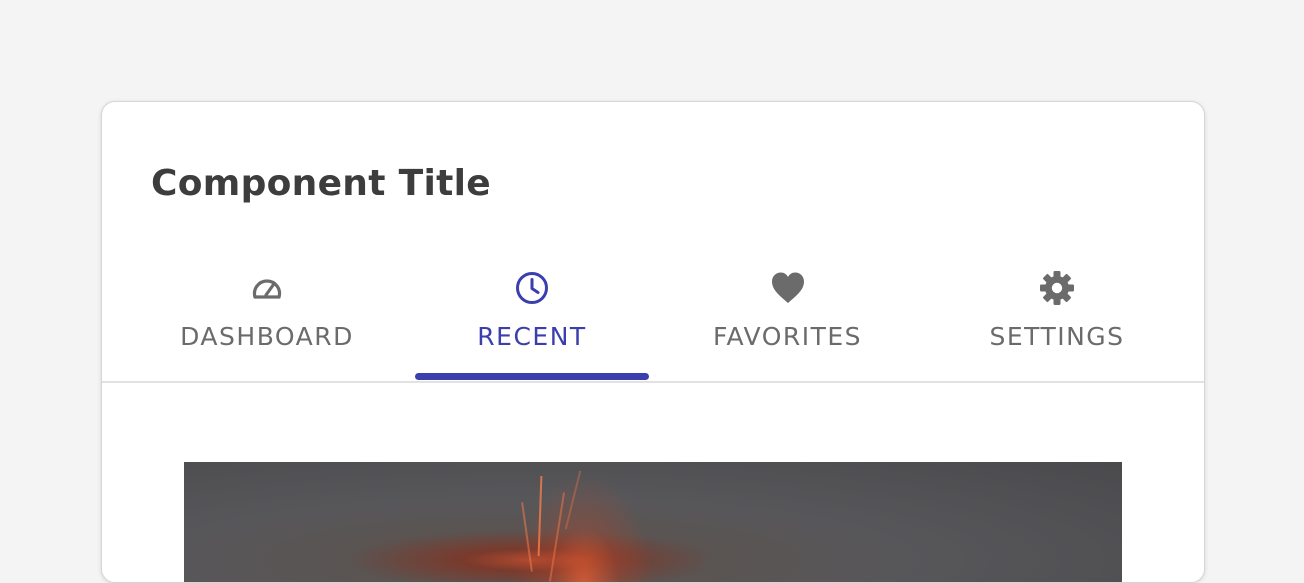 The width and height of the screenshot is (1304, 583). I want to click on tab-settings: SETTINGS, so click(1057, 321).